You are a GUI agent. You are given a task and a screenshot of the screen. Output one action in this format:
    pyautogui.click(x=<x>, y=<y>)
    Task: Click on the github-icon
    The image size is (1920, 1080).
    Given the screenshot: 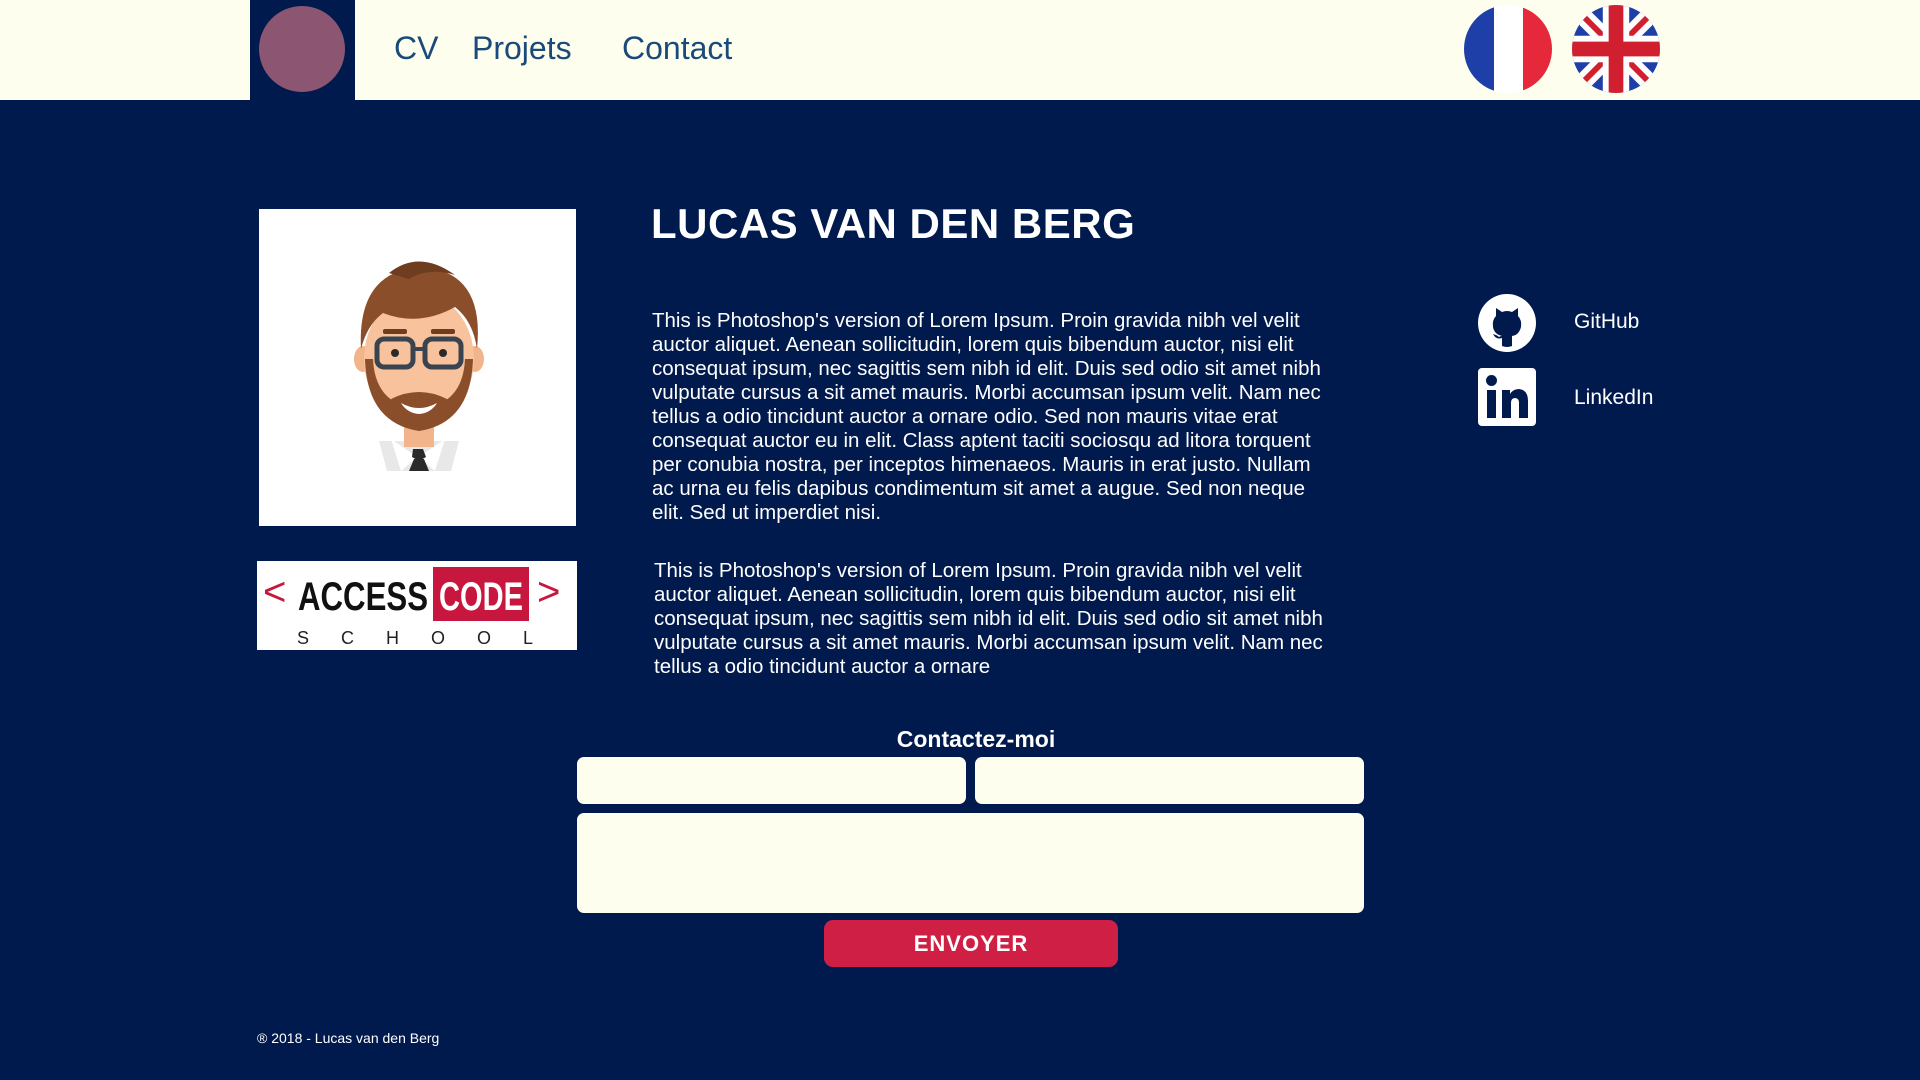 What is the action you would take?
    pyautogui.click(x=1507, y=323)
    